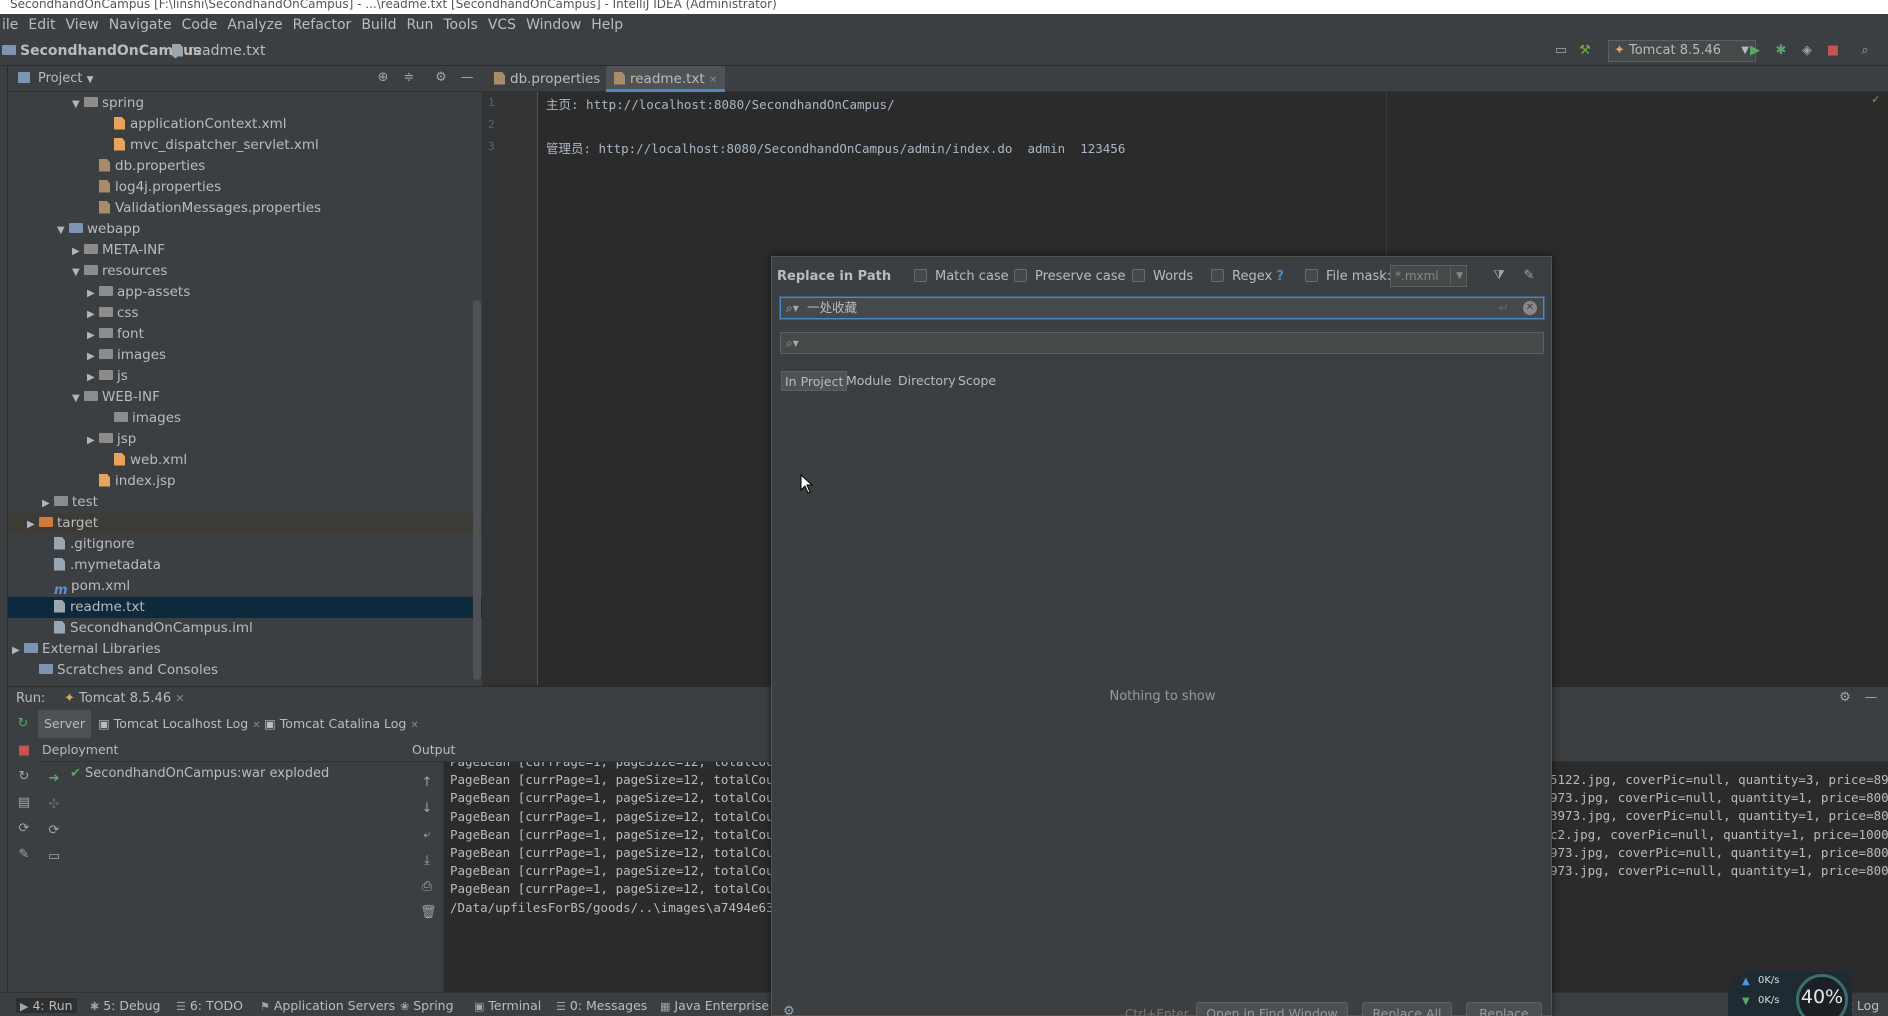  Describe the element at coordinates (209, 1005) in the screenshot. I see `tool-window-button: ☰ 6: TODO` at that location.